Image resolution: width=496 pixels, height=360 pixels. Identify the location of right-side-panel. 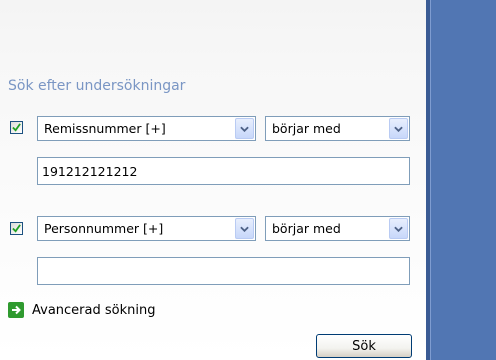
(461, 180).